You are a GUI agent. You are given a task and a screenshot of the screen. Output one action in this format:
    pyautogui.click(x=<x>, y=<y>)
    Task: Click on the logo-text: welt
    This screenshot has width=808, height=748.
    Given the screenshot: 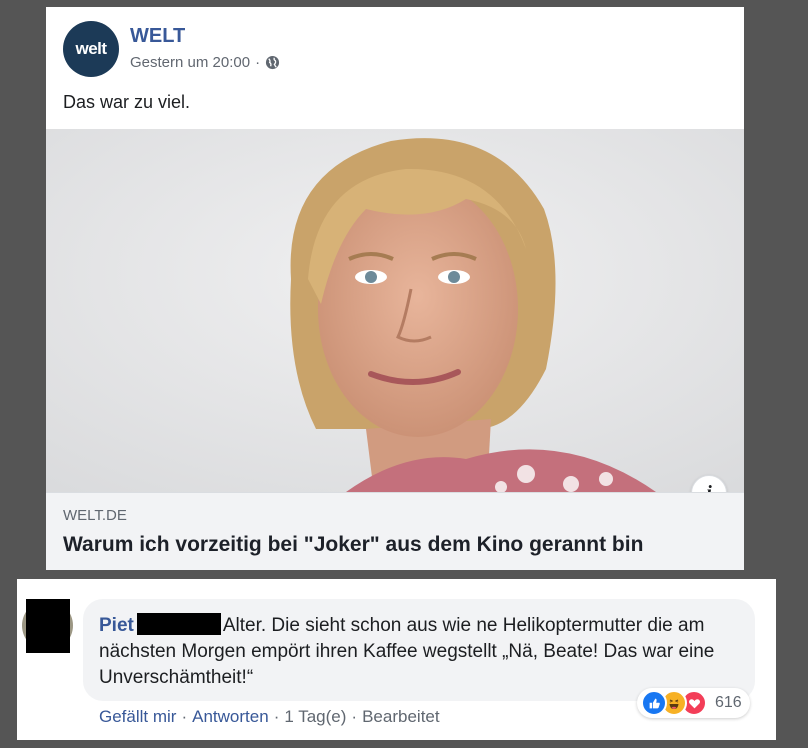 What is the action you would take?
    pyautogui.click(x=91, y=48)
    